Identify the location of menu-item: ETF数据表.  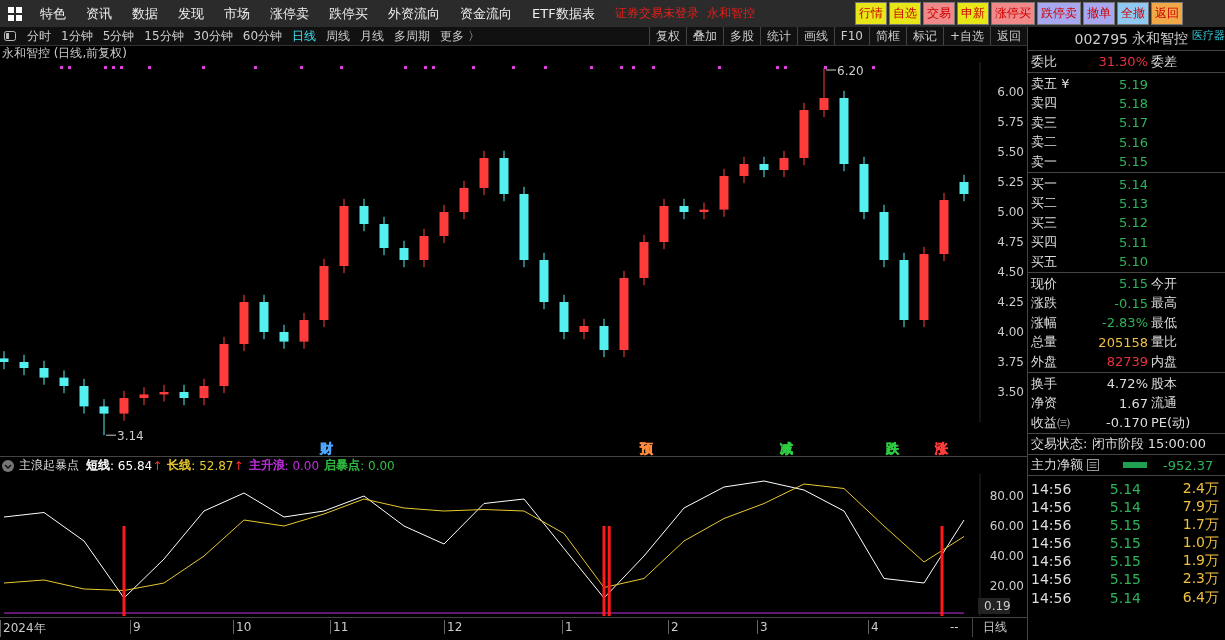
(563, 13).